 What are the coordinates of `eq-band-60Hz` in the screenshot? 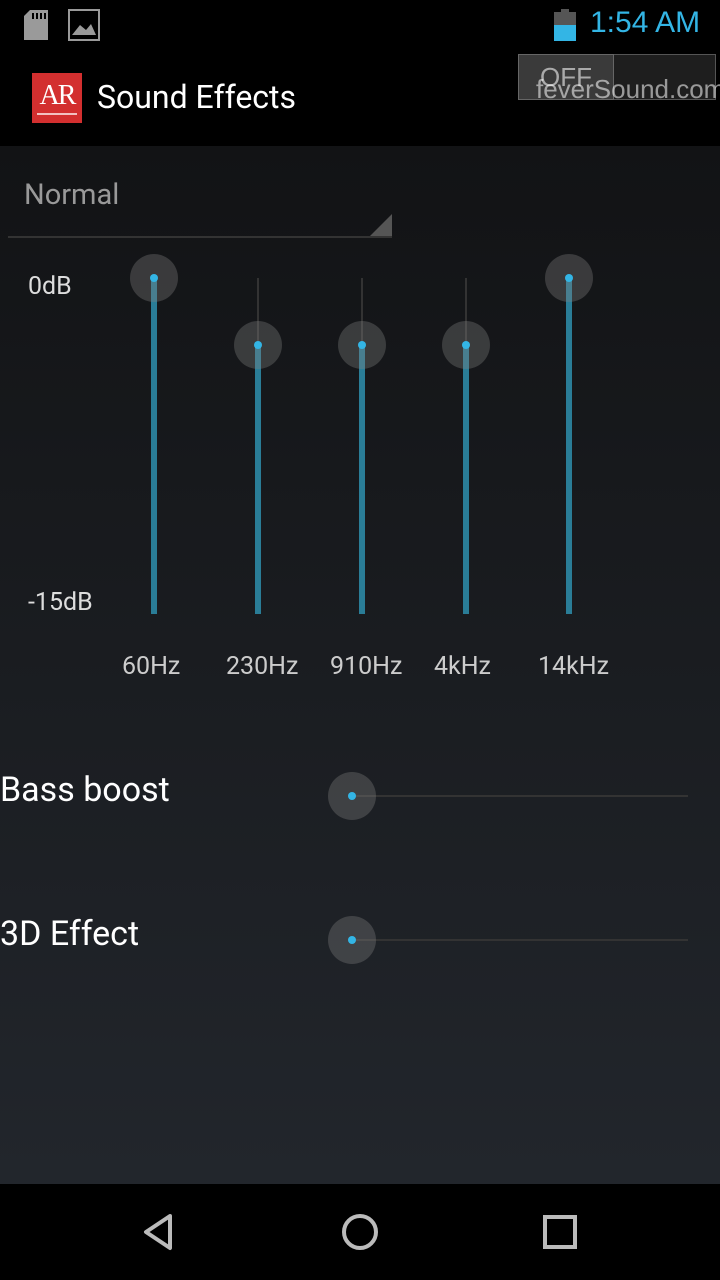 It's located at (154, 434).